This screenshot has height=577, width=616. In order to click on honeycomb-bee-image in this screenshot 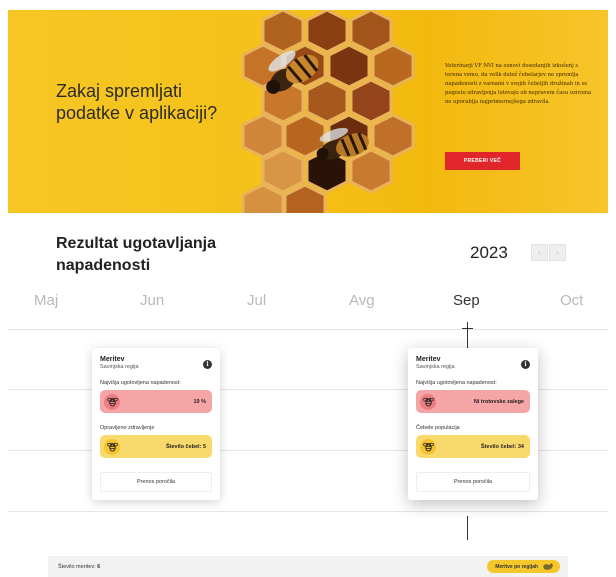, I will do `click(328, 111)`.